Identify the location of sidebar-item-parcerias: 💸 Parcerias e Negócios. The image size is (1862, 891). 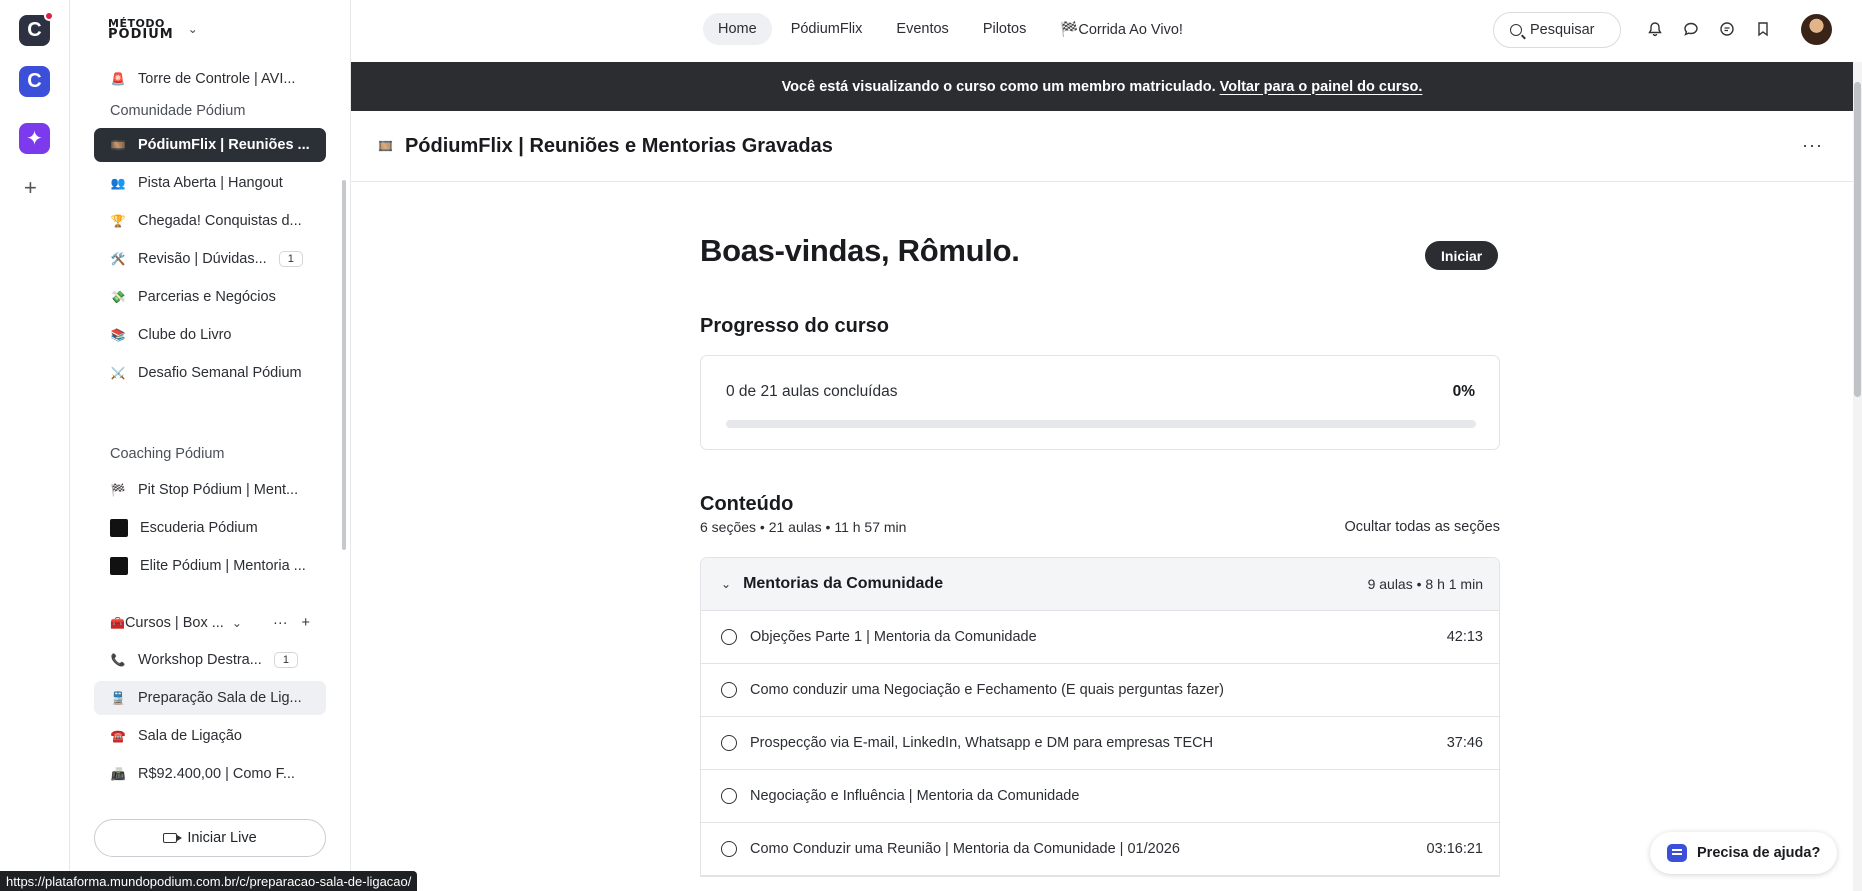
(210, 297).